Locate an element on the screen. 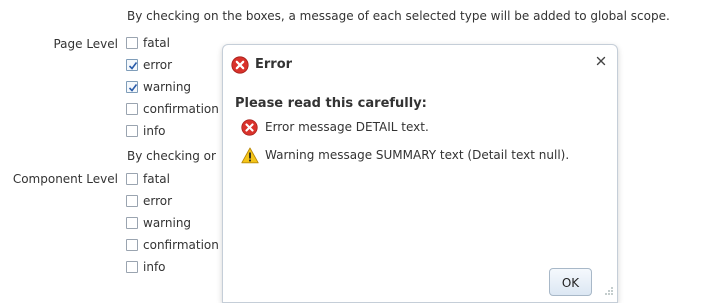 This screenshot has width=710, height=303. component-confirmation-checkbox is located at coordinates (132, 245).